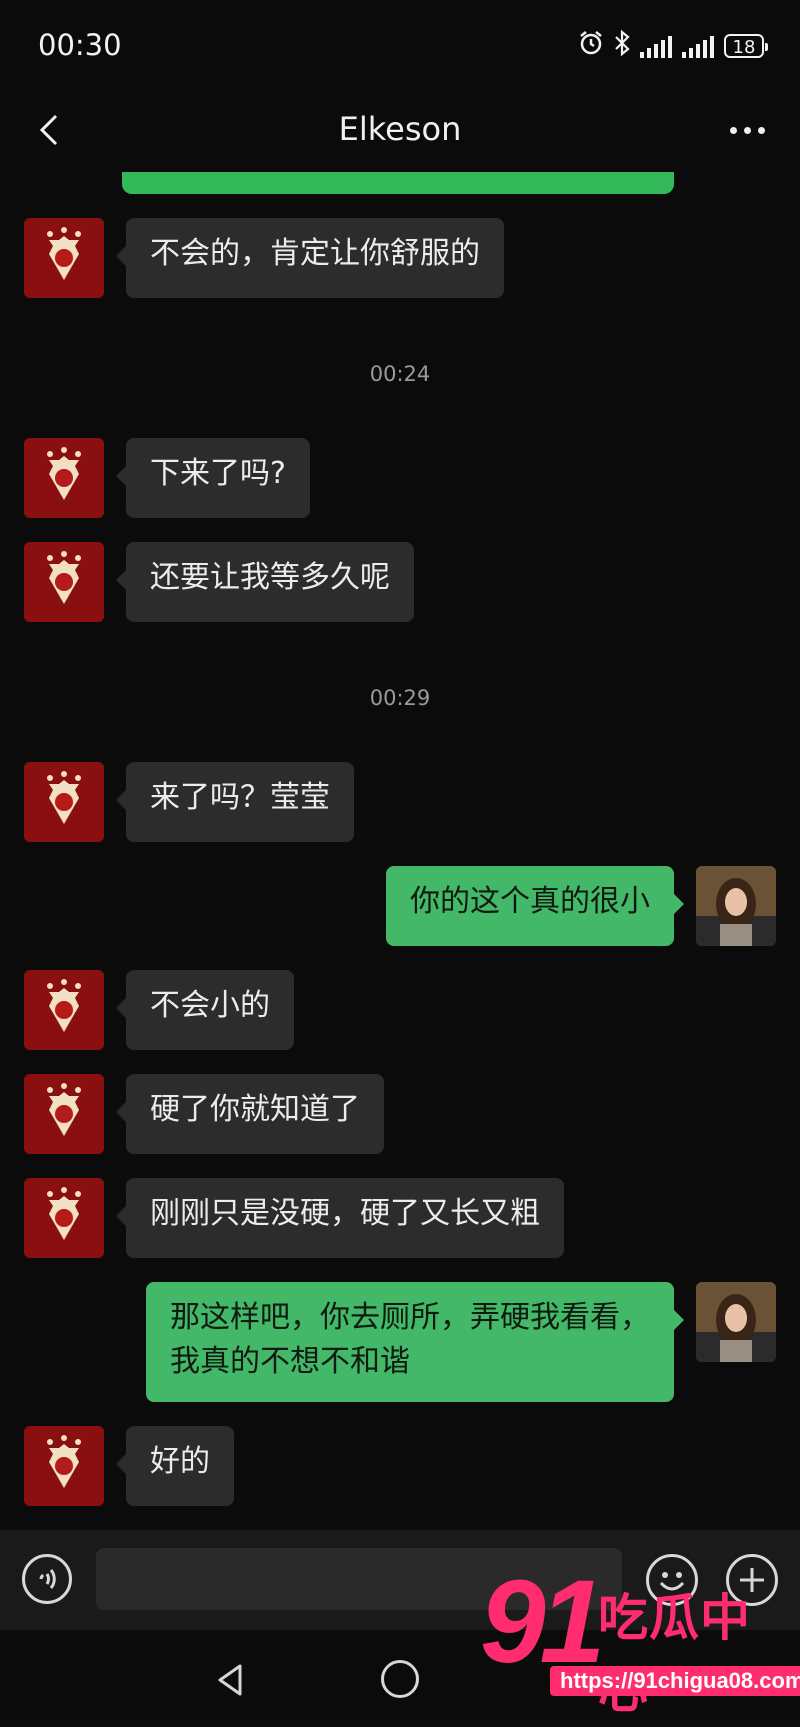 This screenshot has width=800, height=1727. I want to click on signal-2-icon, so click(698, 46).